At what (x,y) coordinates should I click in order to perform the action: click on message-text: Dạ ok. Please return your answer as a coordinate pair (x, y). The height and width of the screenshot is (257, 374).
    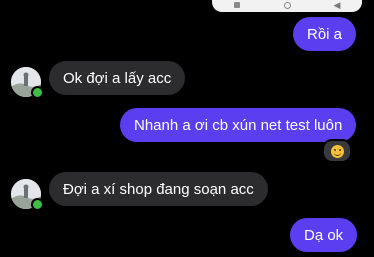
    Looking at the image, I should click on (324, 235).